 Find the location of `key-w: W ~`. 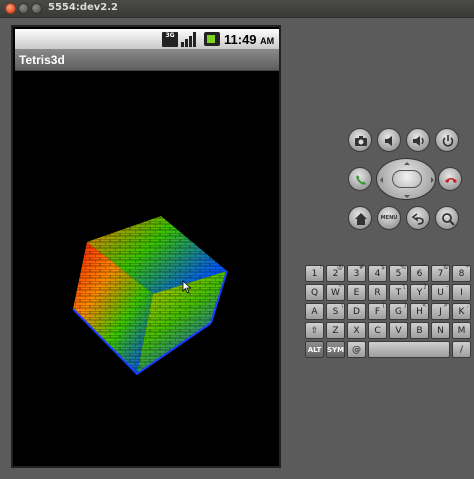

key-w: W ~ is located at coordinates (335, 292).